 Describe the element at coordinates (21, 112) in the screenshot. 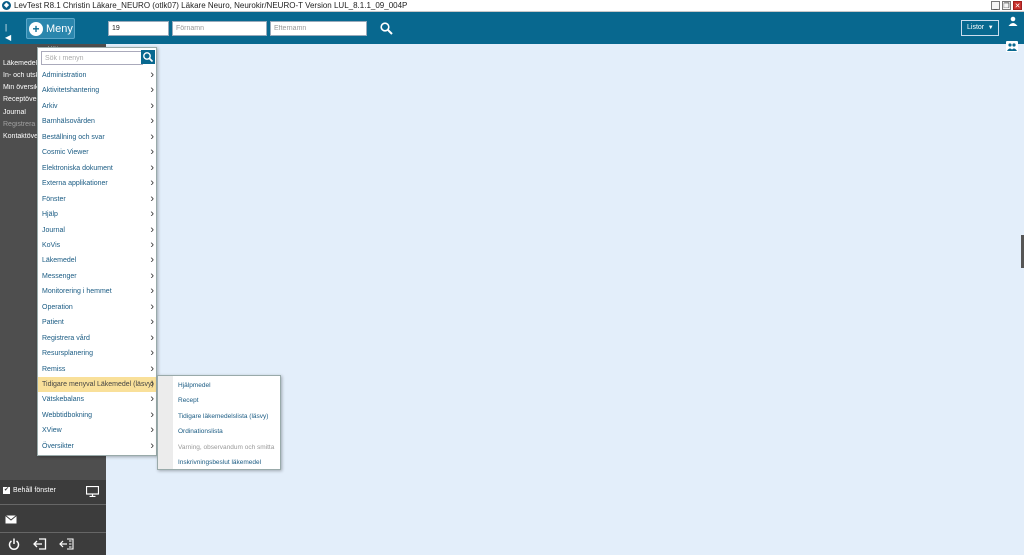

I see `sidebar-item-journal: Journal` at that location.